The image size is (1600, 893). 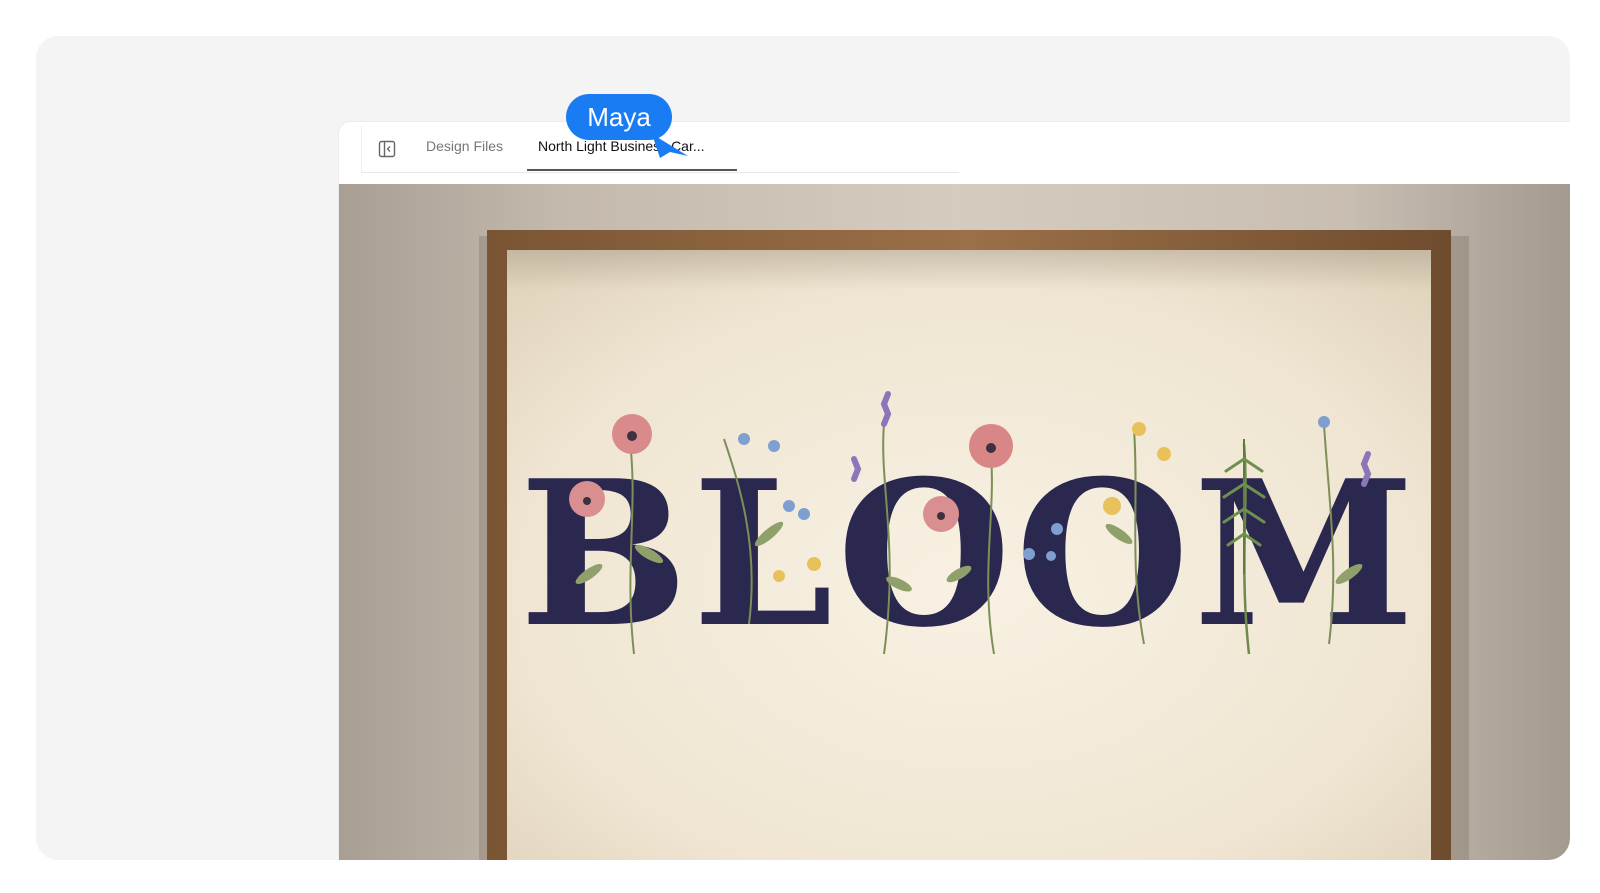 What do you see at coordinates (387, 149) in the screenshot?
I see `sidebar-toggle-icon` at bounding box center [387, 149].